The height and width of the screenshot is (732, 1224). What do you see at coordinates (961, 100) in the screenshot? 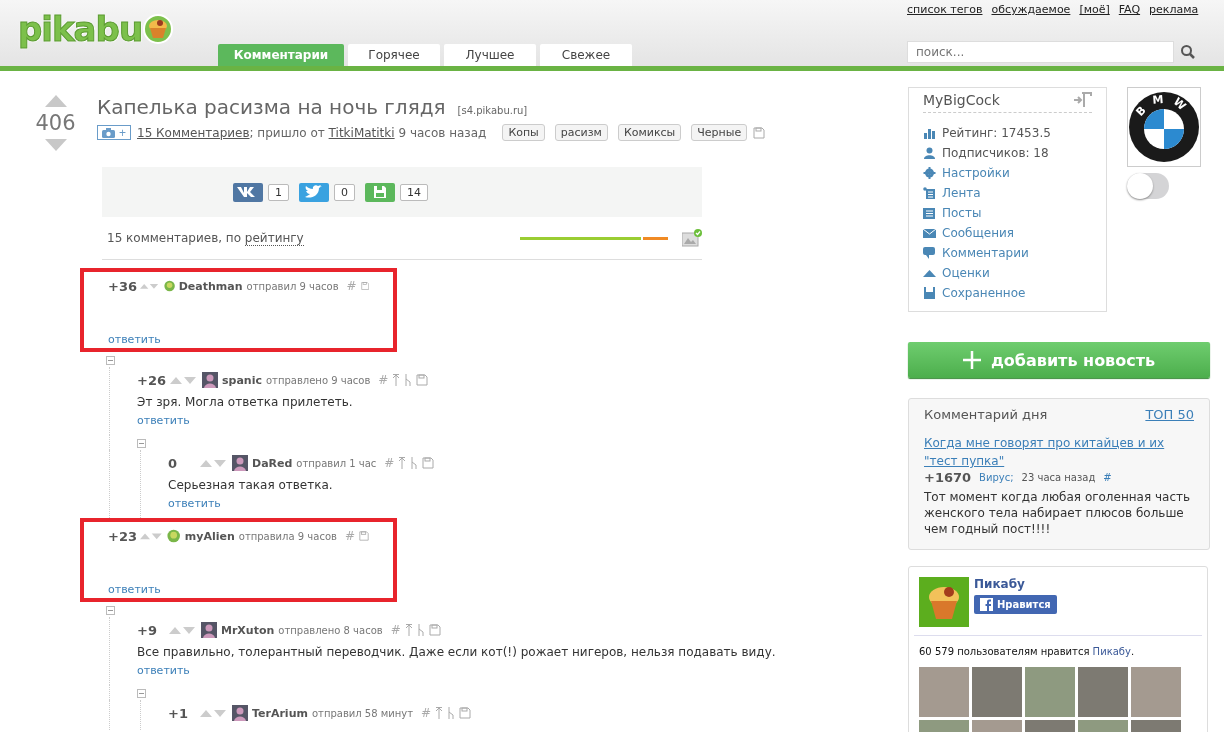
I see `username: MyBigCock` at bounding box center [961, 100].